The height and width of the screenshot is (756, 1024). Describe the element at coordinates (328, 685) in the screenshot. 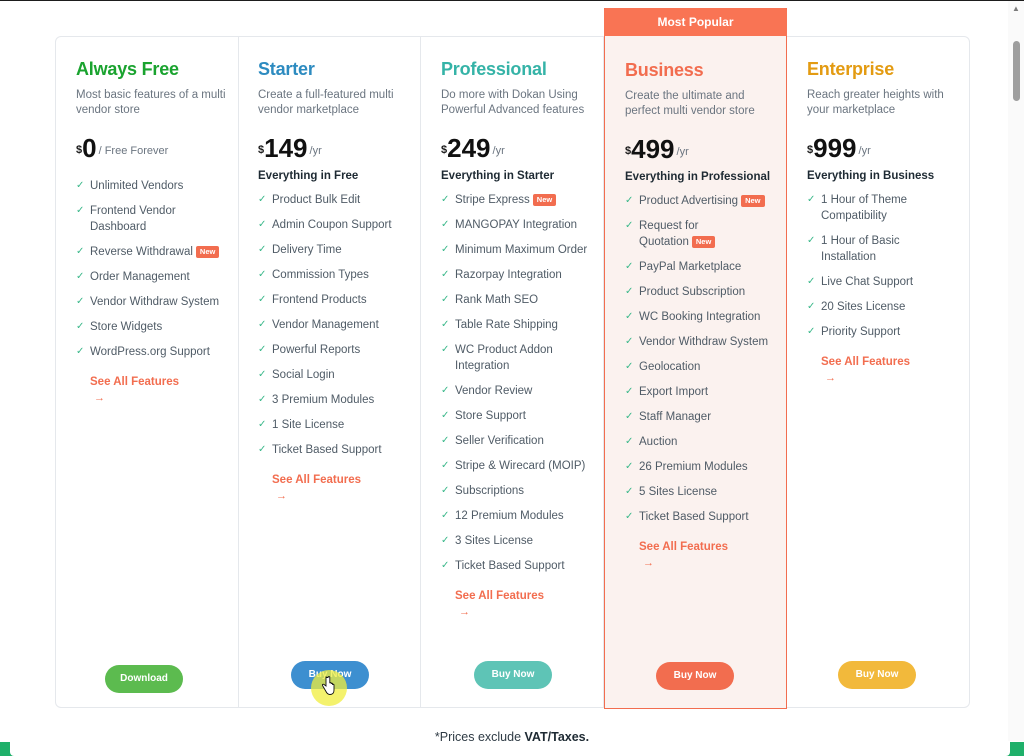

I see `hand-pointer-icon` at that location.